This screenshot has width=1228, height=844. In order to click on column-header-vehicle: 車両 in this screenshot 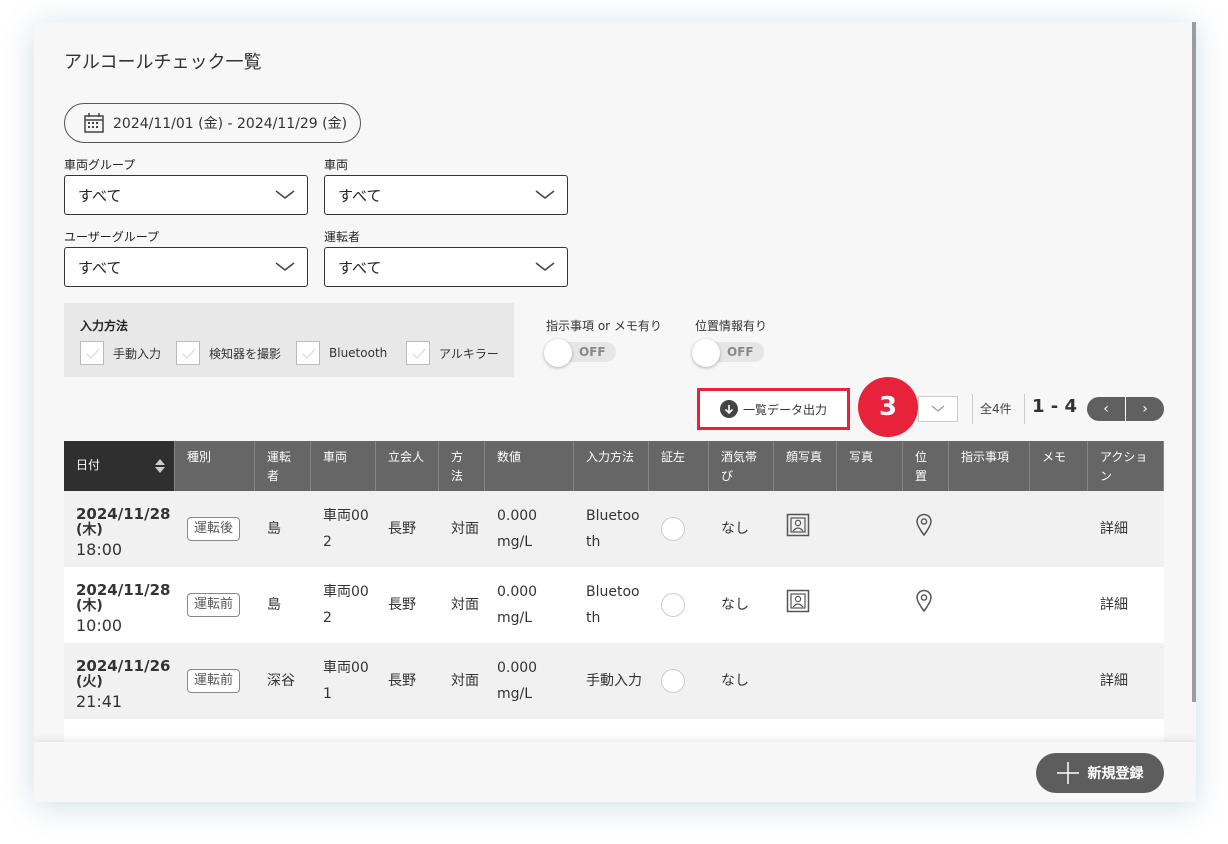, I will do `click(343, 466)`.